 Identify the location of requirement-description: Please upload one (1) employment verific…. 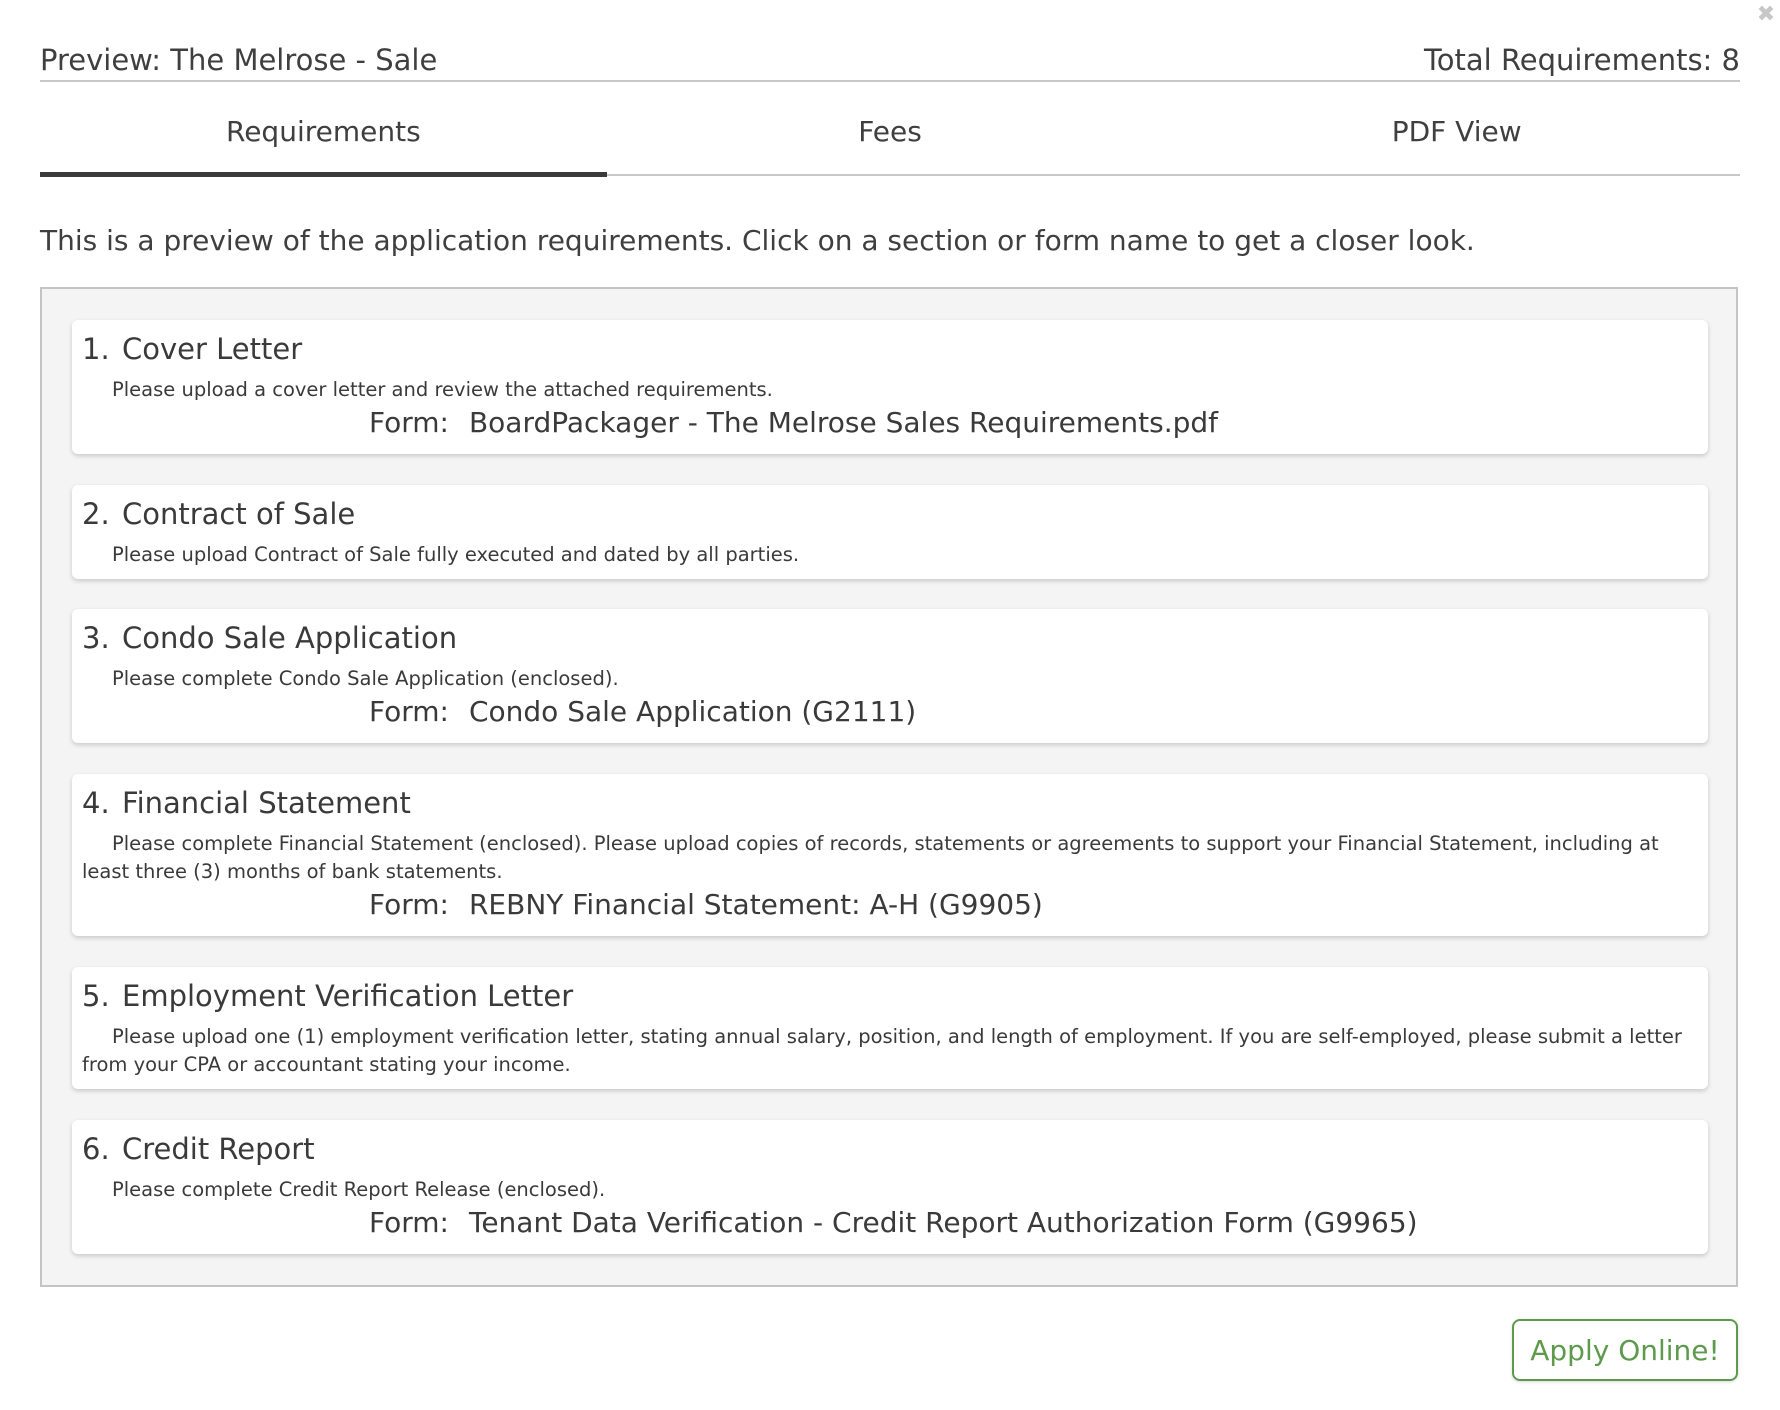
(882, 1050).